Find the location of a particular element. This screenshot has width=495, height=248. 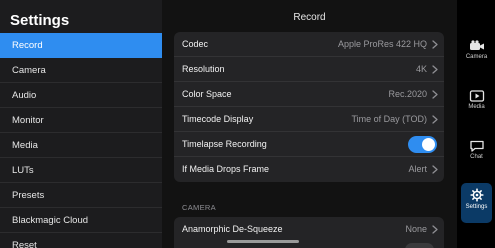

resolution-label: Resolution is located at coordinates (203, 69).